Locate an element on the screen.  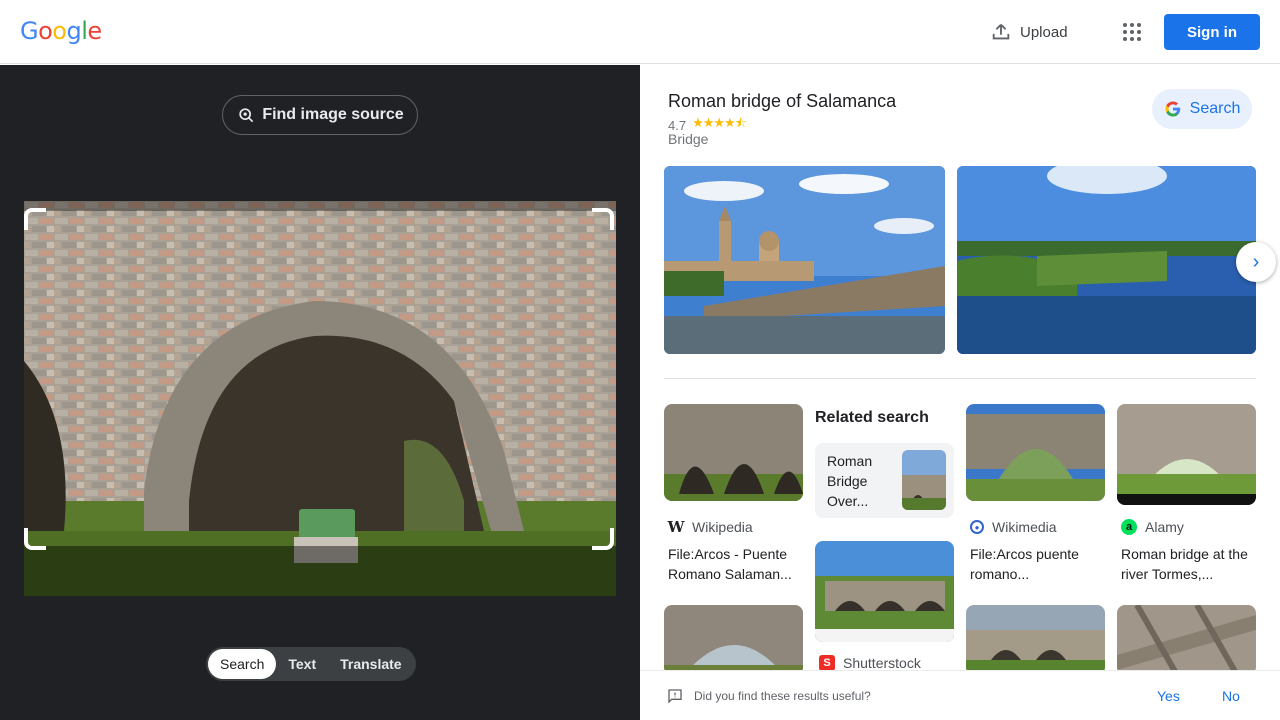
image-search-icon is located at coordinates (246, 115).